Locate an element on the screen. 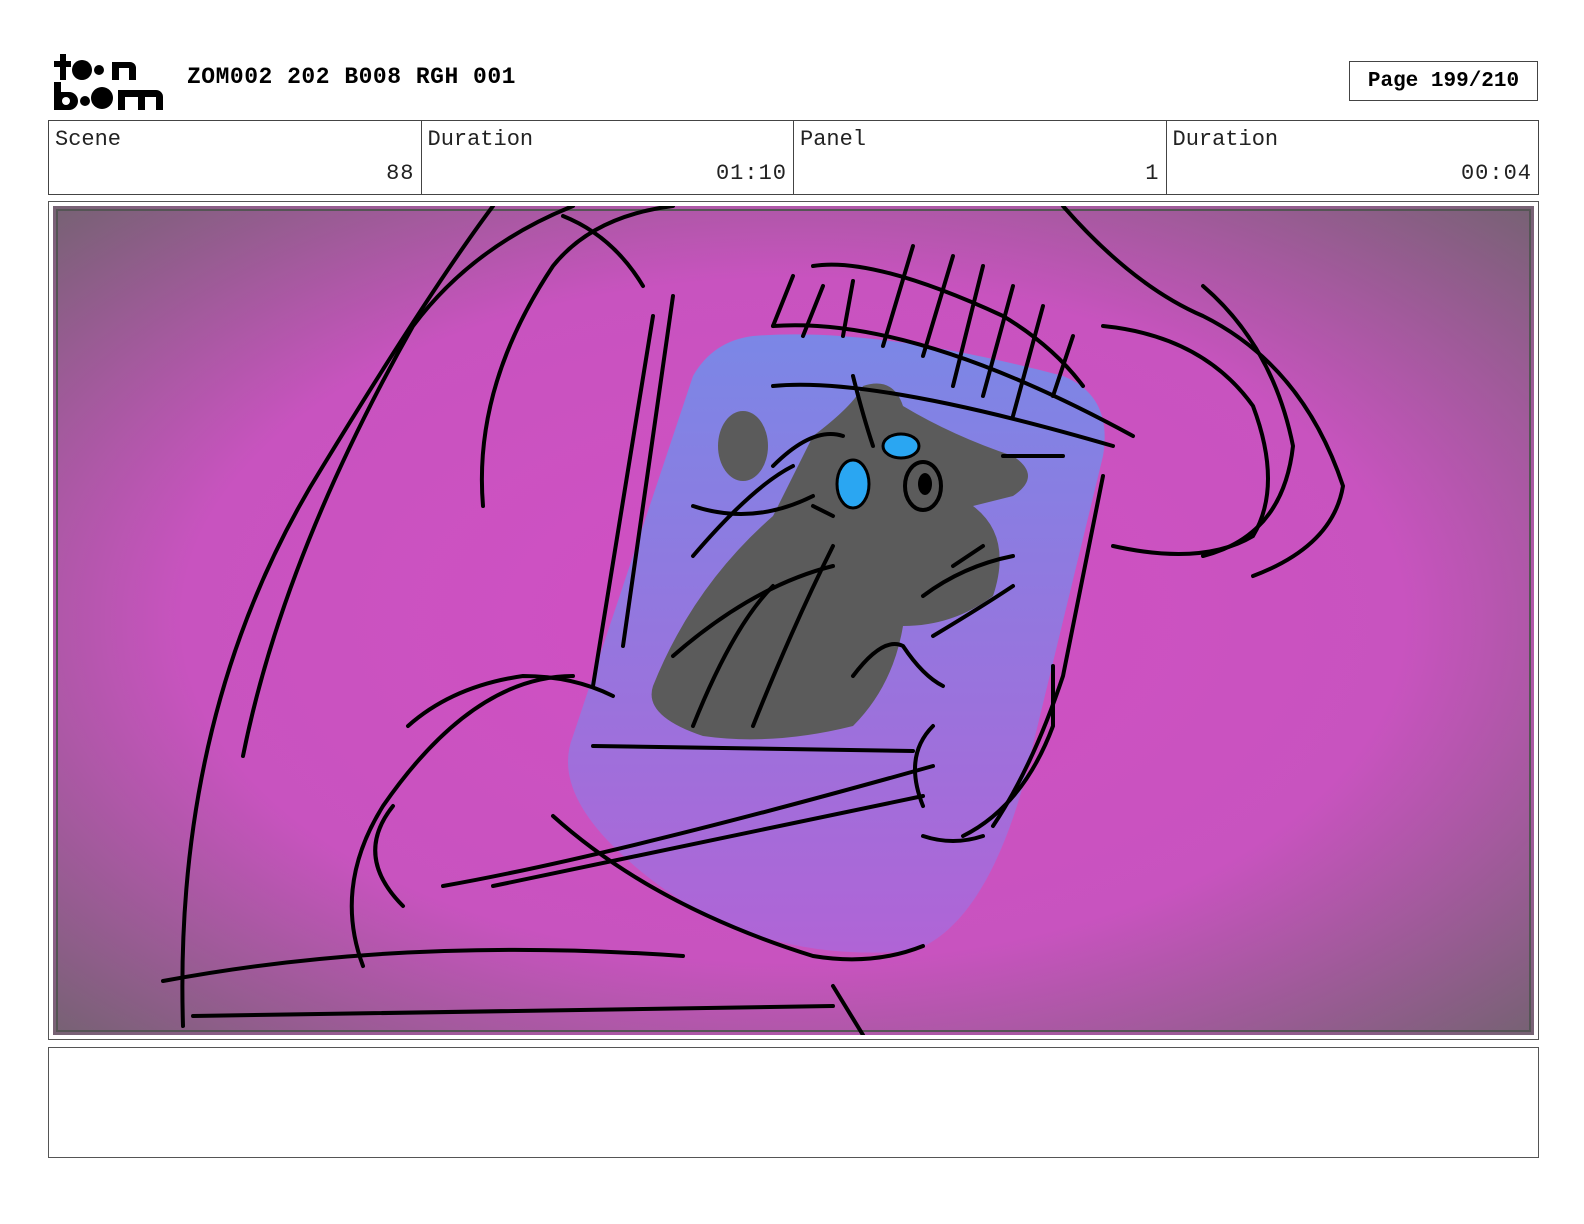  scene-duration-value: 01:10 is located at coordinates (751, 173).